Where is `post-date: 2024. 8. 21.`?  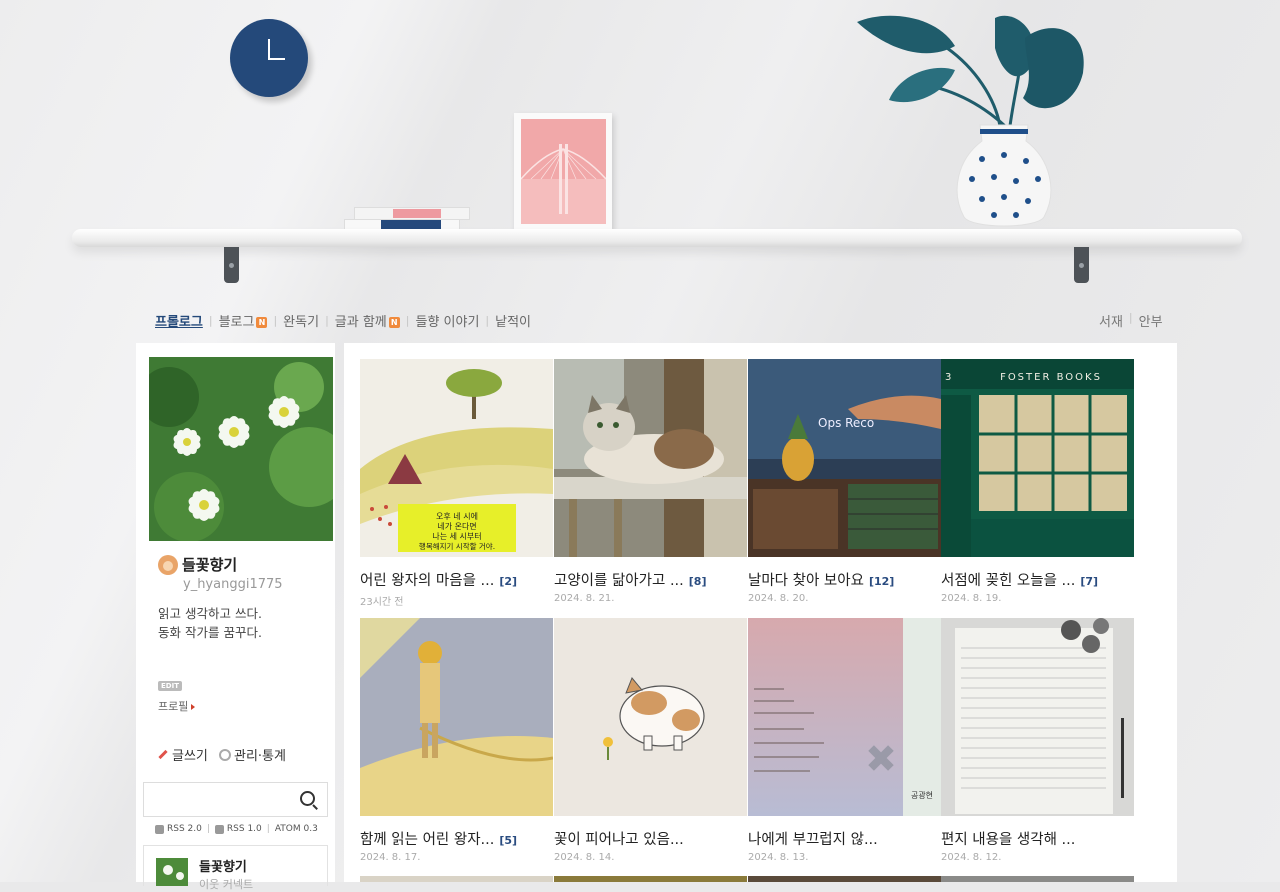 post-date: 2024. 8. 21. is located at coordinates (584, 598).